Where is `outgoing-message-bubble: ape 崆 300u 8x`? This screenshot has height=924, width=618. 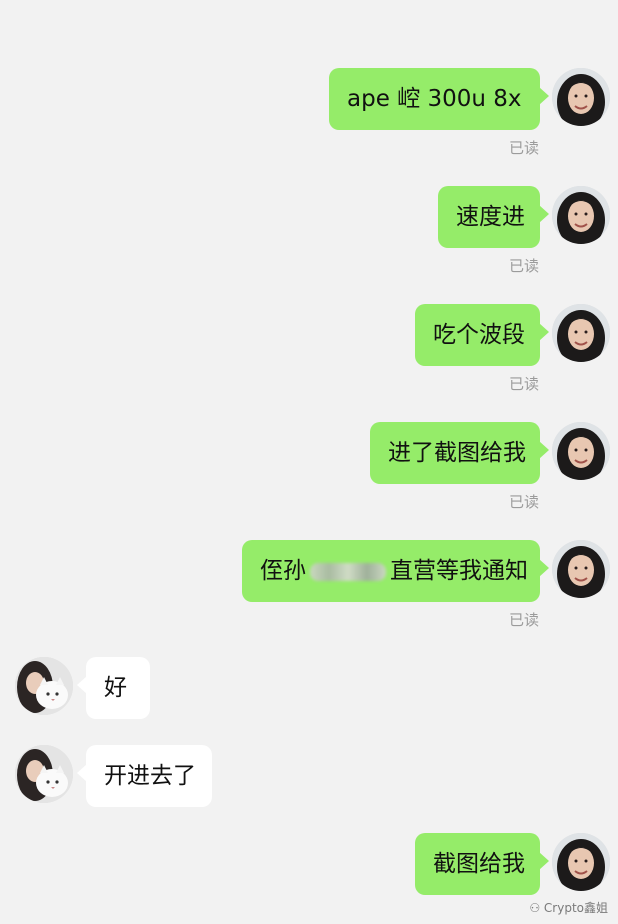 outgoing-message-bubble: ape 崆 300u 8x is located at coordinates (439, 99).